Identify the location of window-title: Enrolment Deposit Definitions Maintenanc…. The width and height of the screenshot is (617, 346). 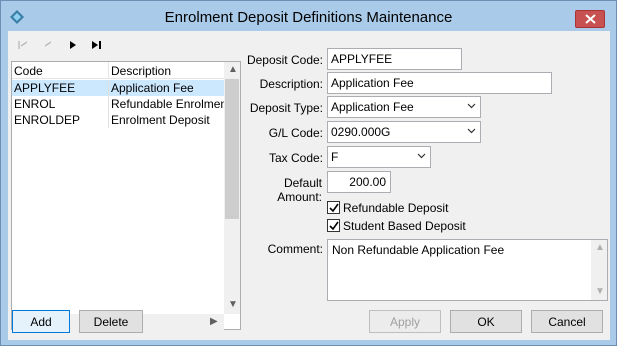
(308, 17).